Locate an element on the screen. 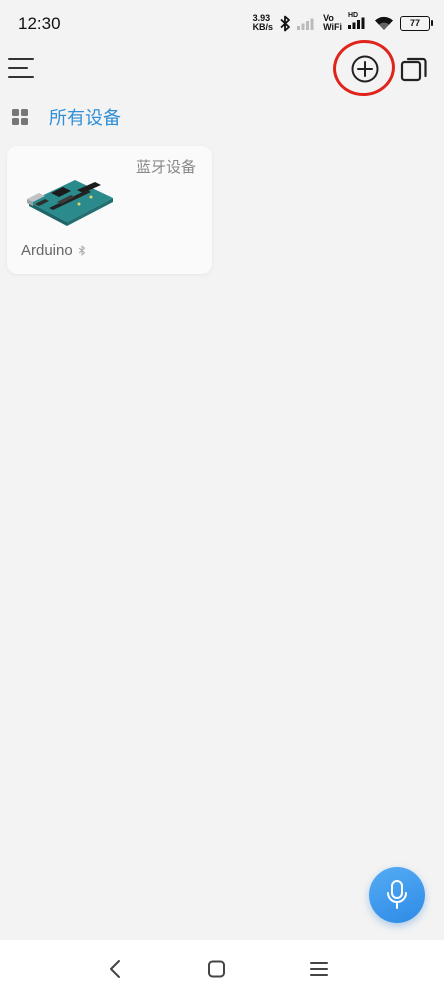 Image resolution: width=444 pixels, height=996 pixels. status-icons: 3.93 KB/s Vo WiFi HD 77 is located at coordinates (343, 22).